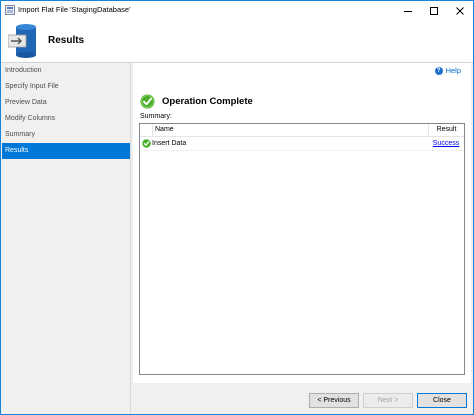  Describe the element at coordinates (10, 10) in the screenshot. I see `app-icon` at that location.